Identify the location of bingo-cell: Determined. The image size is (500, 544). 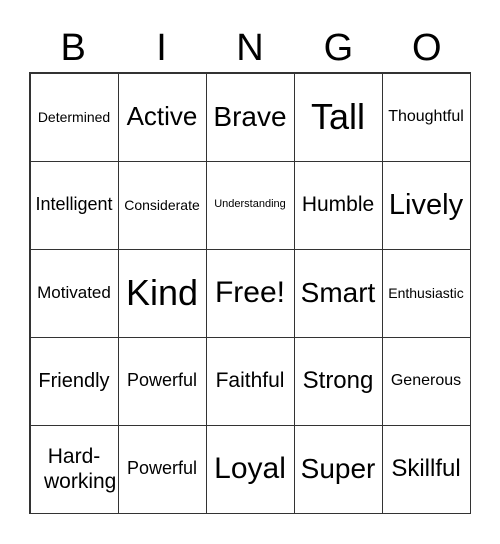
(74, 117).